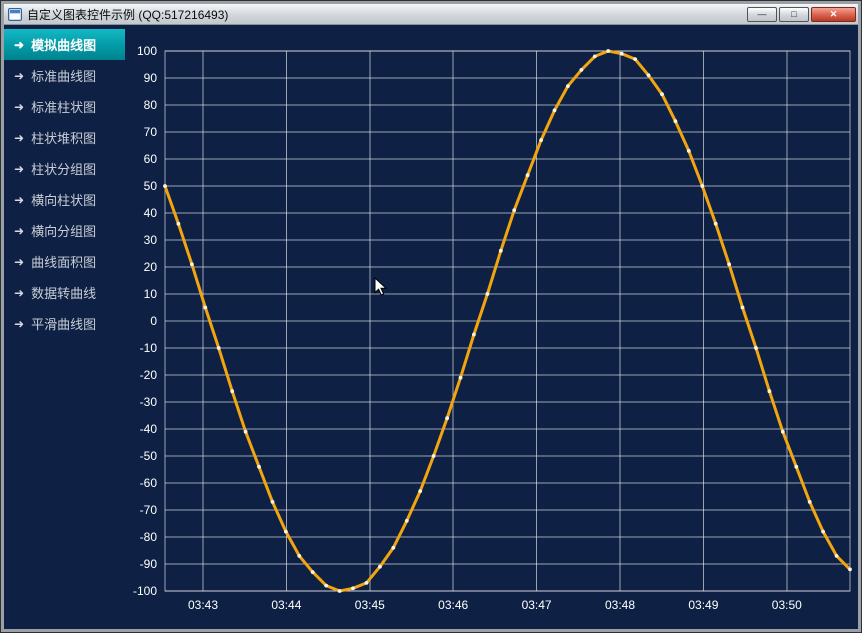 The image size is (862, 633). I want to click on x-tick-label: 03:50, so click(787, 605).